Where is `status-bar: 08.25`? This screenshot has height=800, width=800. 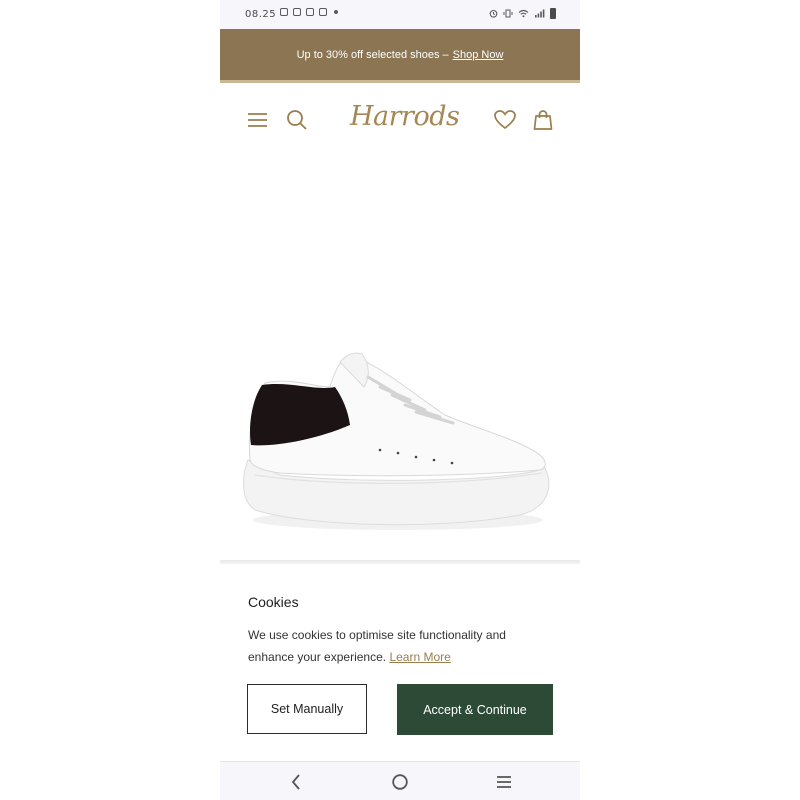
status-bar: 08.25 is located at coordinates (400, 14).